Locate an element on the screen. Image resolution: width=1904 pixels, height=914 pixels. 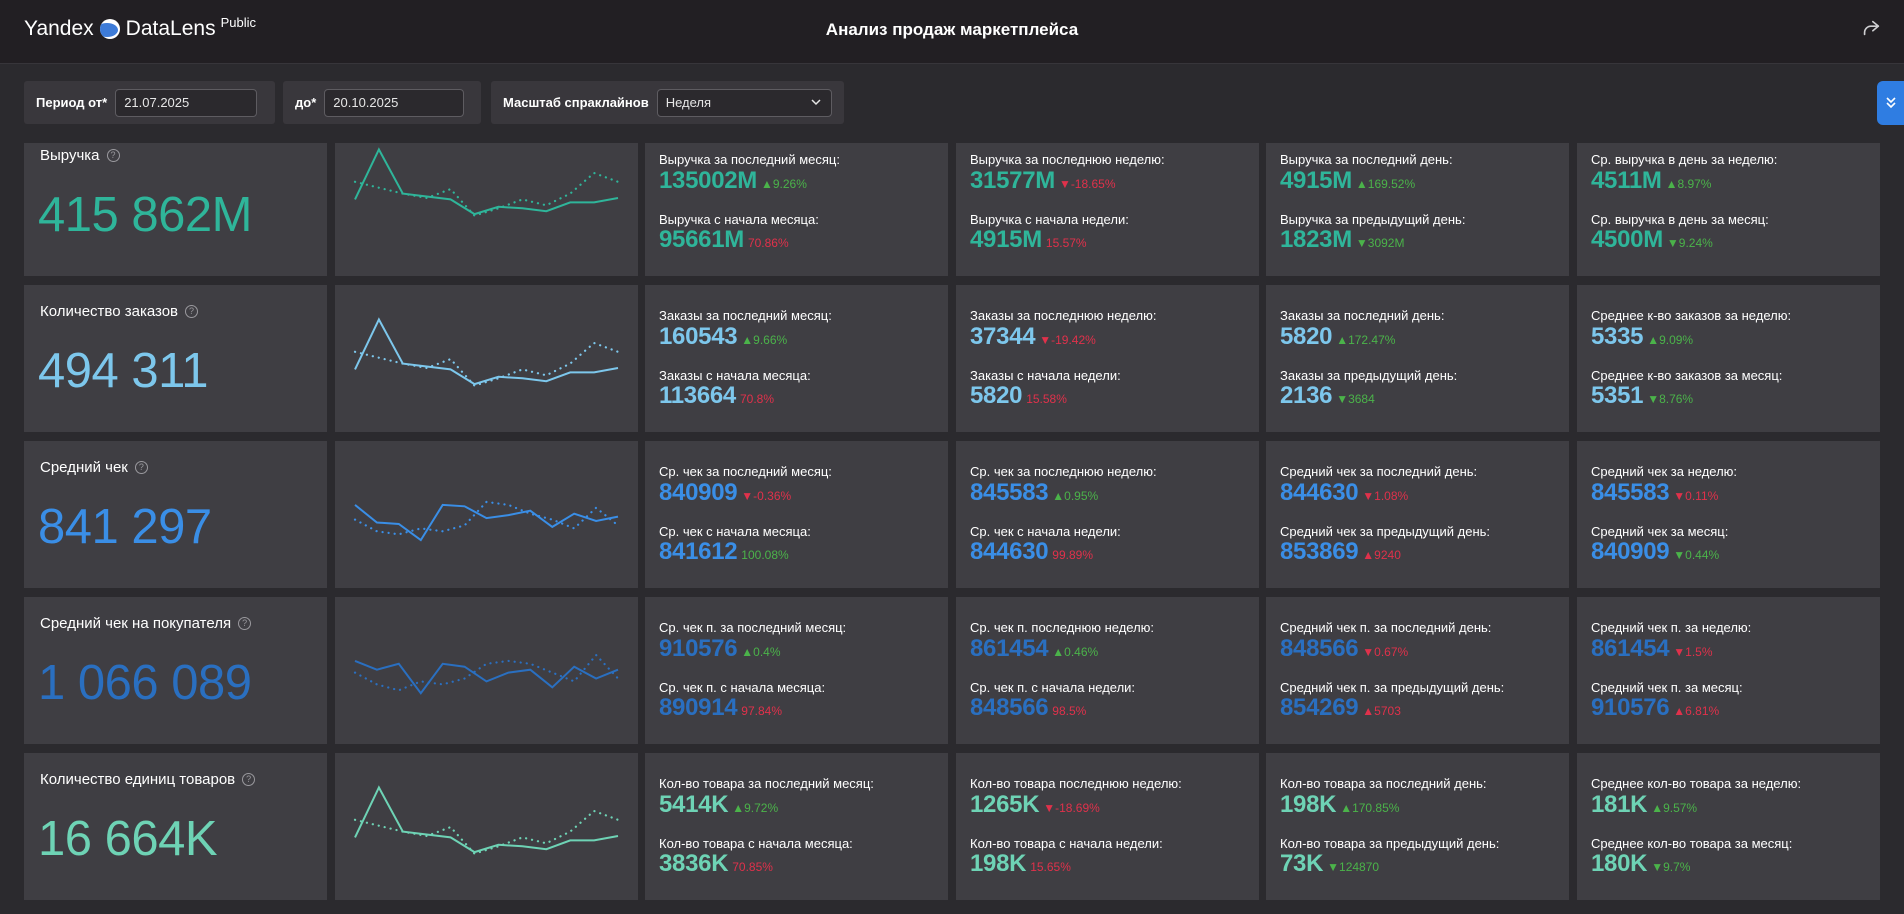
expand-panel-button is located at coordinates (1890, 103).